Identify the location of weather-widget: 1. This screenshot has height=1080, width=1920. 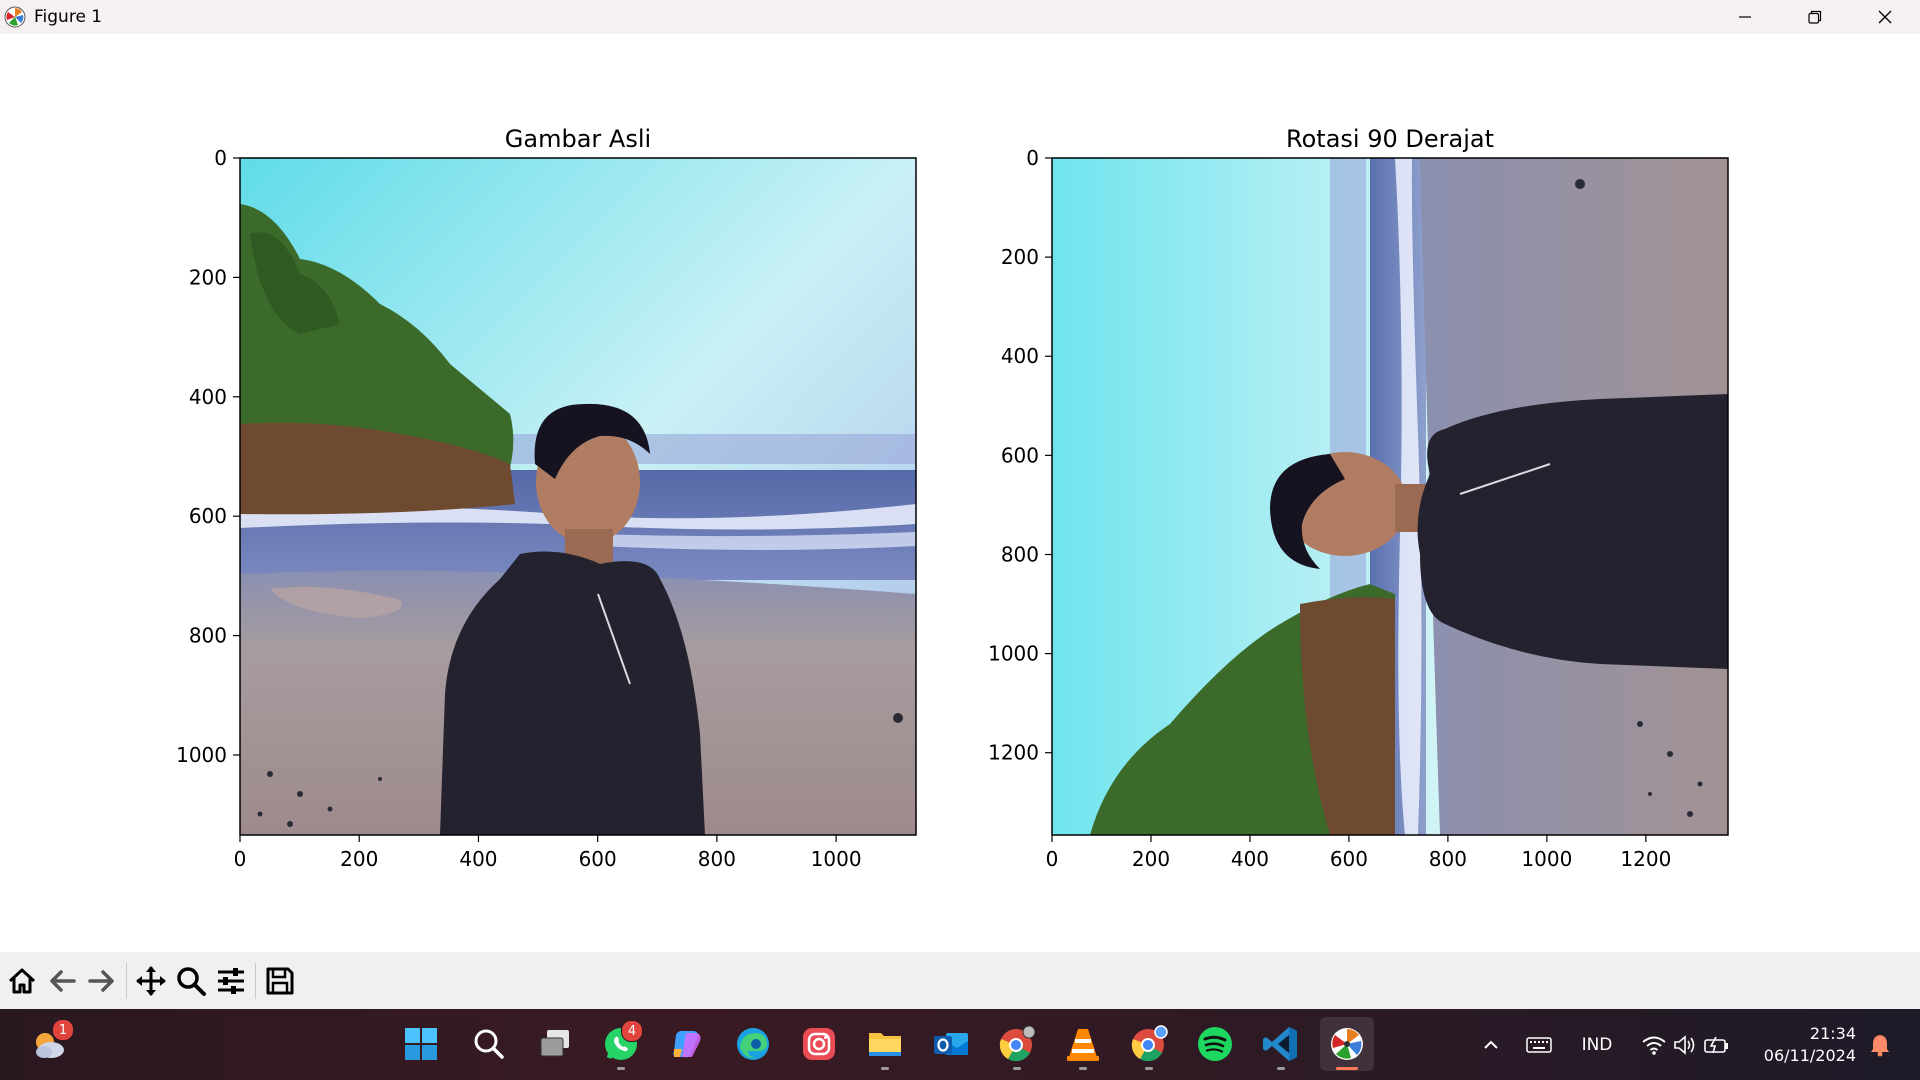
(49, 1044).